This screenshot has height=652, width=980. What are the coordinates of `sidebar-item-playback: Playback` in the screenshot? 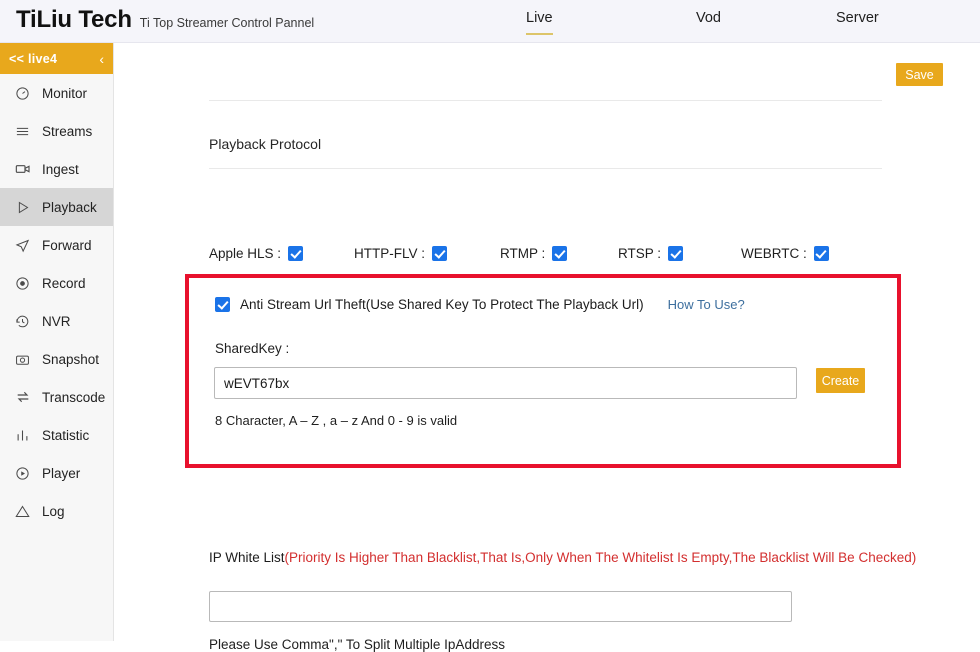 It's located at (56, 207).